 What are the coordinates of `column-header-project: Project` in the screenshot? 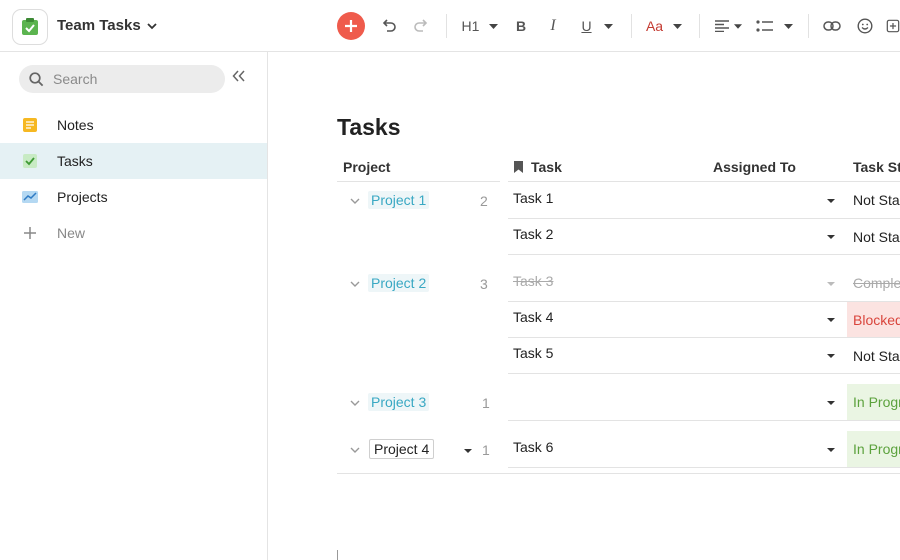 It's located at (366, 167).